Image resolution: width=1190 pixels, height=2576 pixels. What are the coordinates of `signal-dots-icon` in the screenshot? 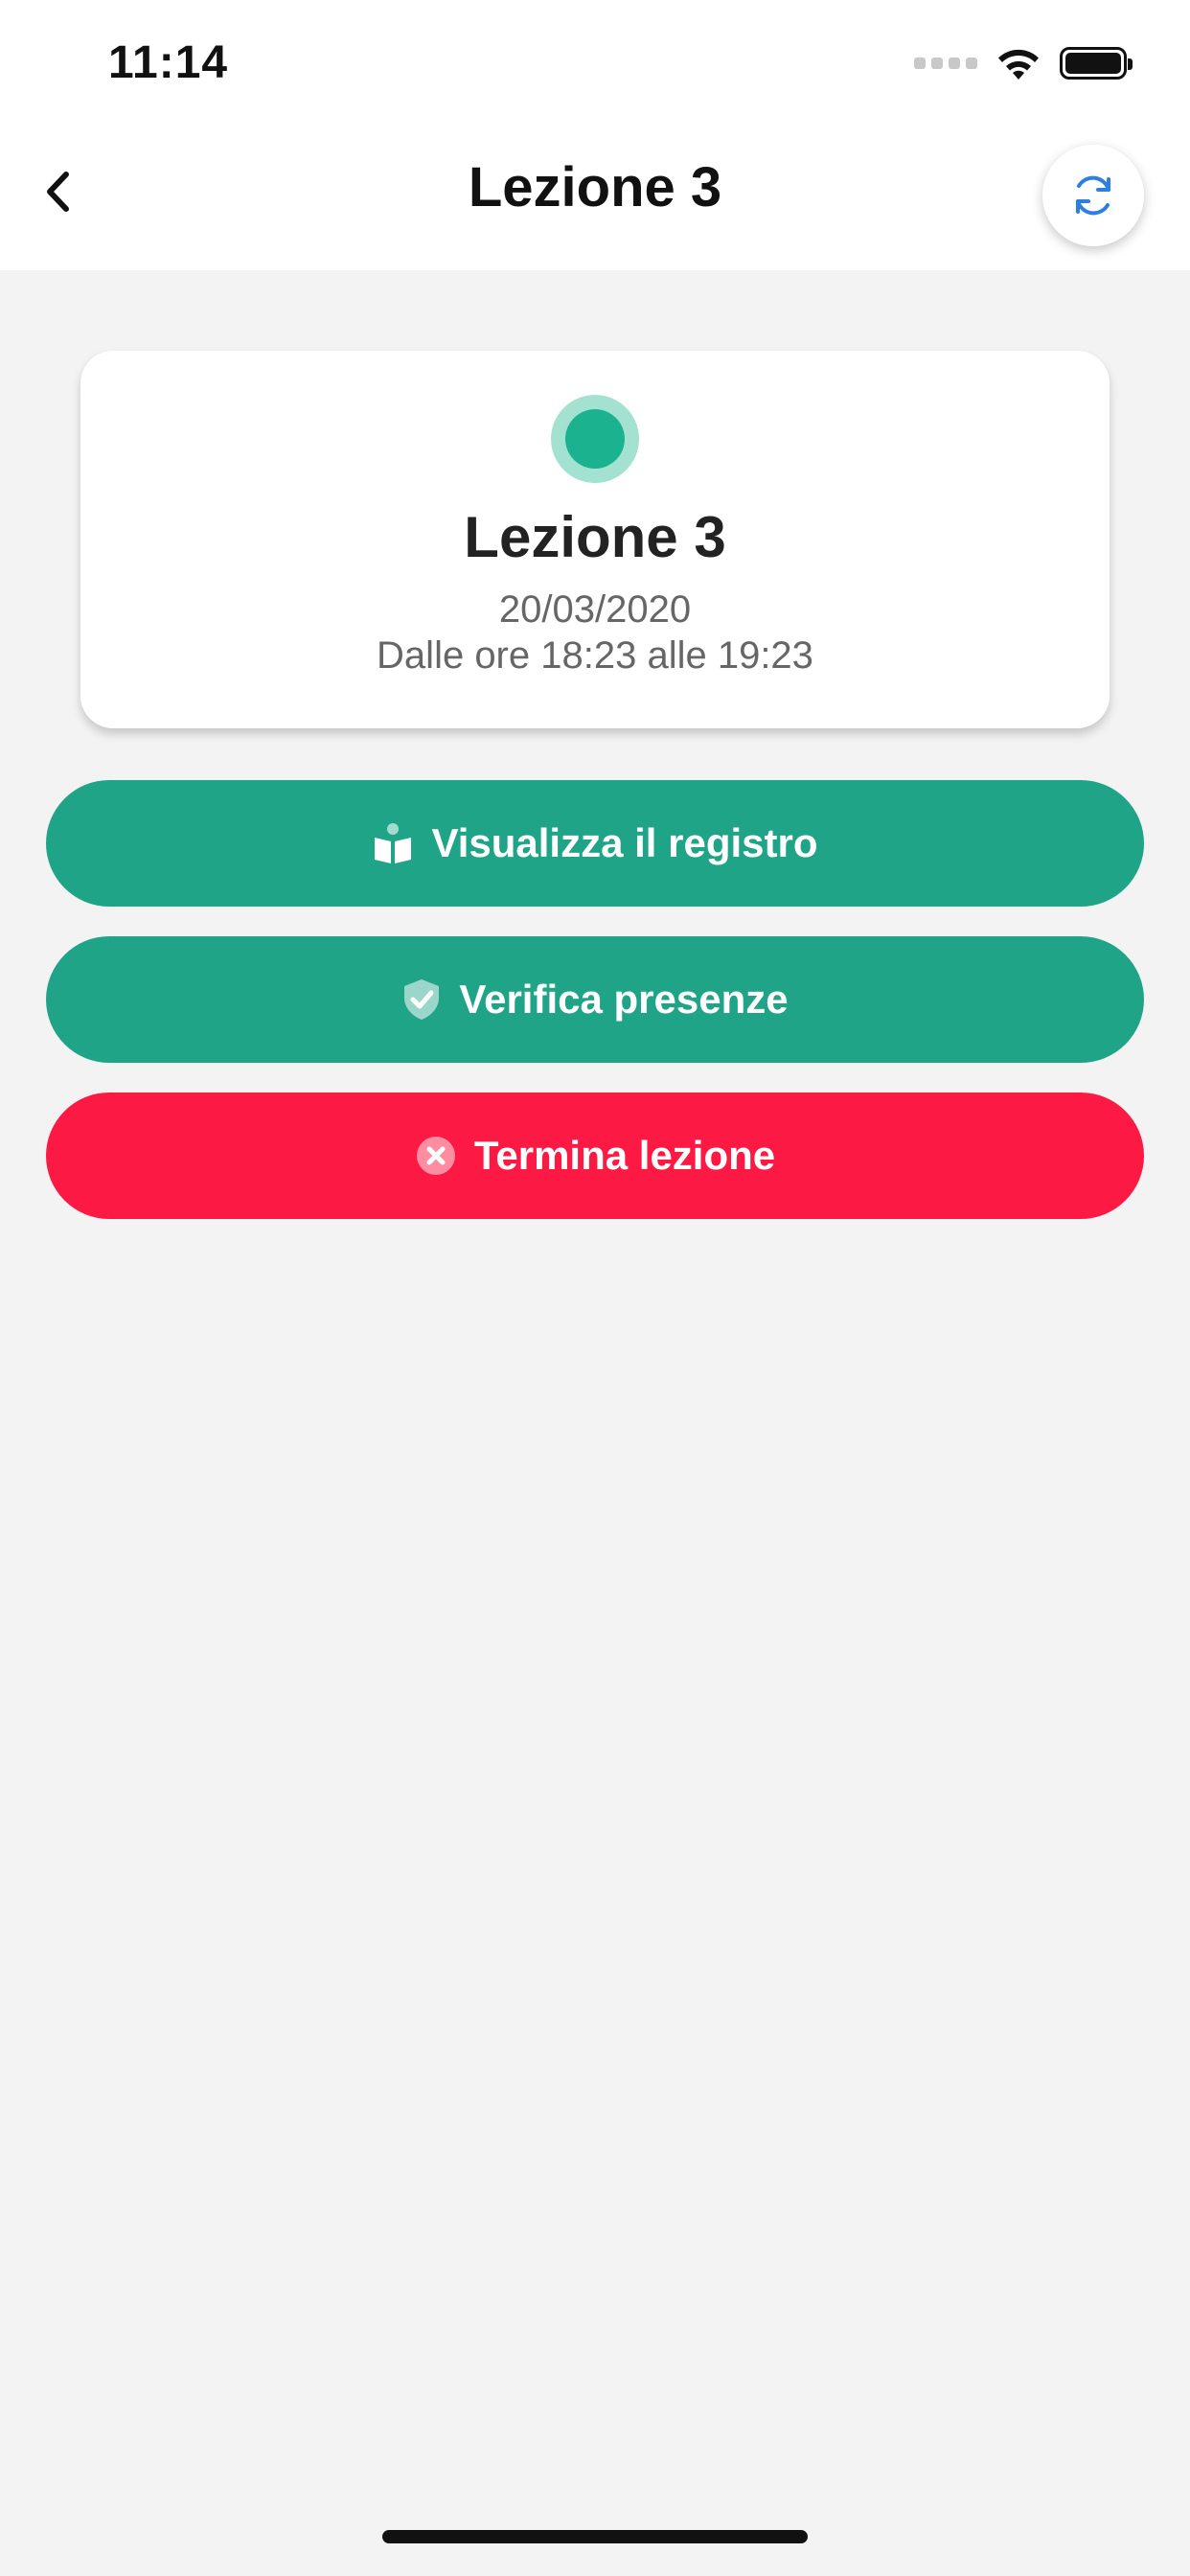 It's located at (946, 63).